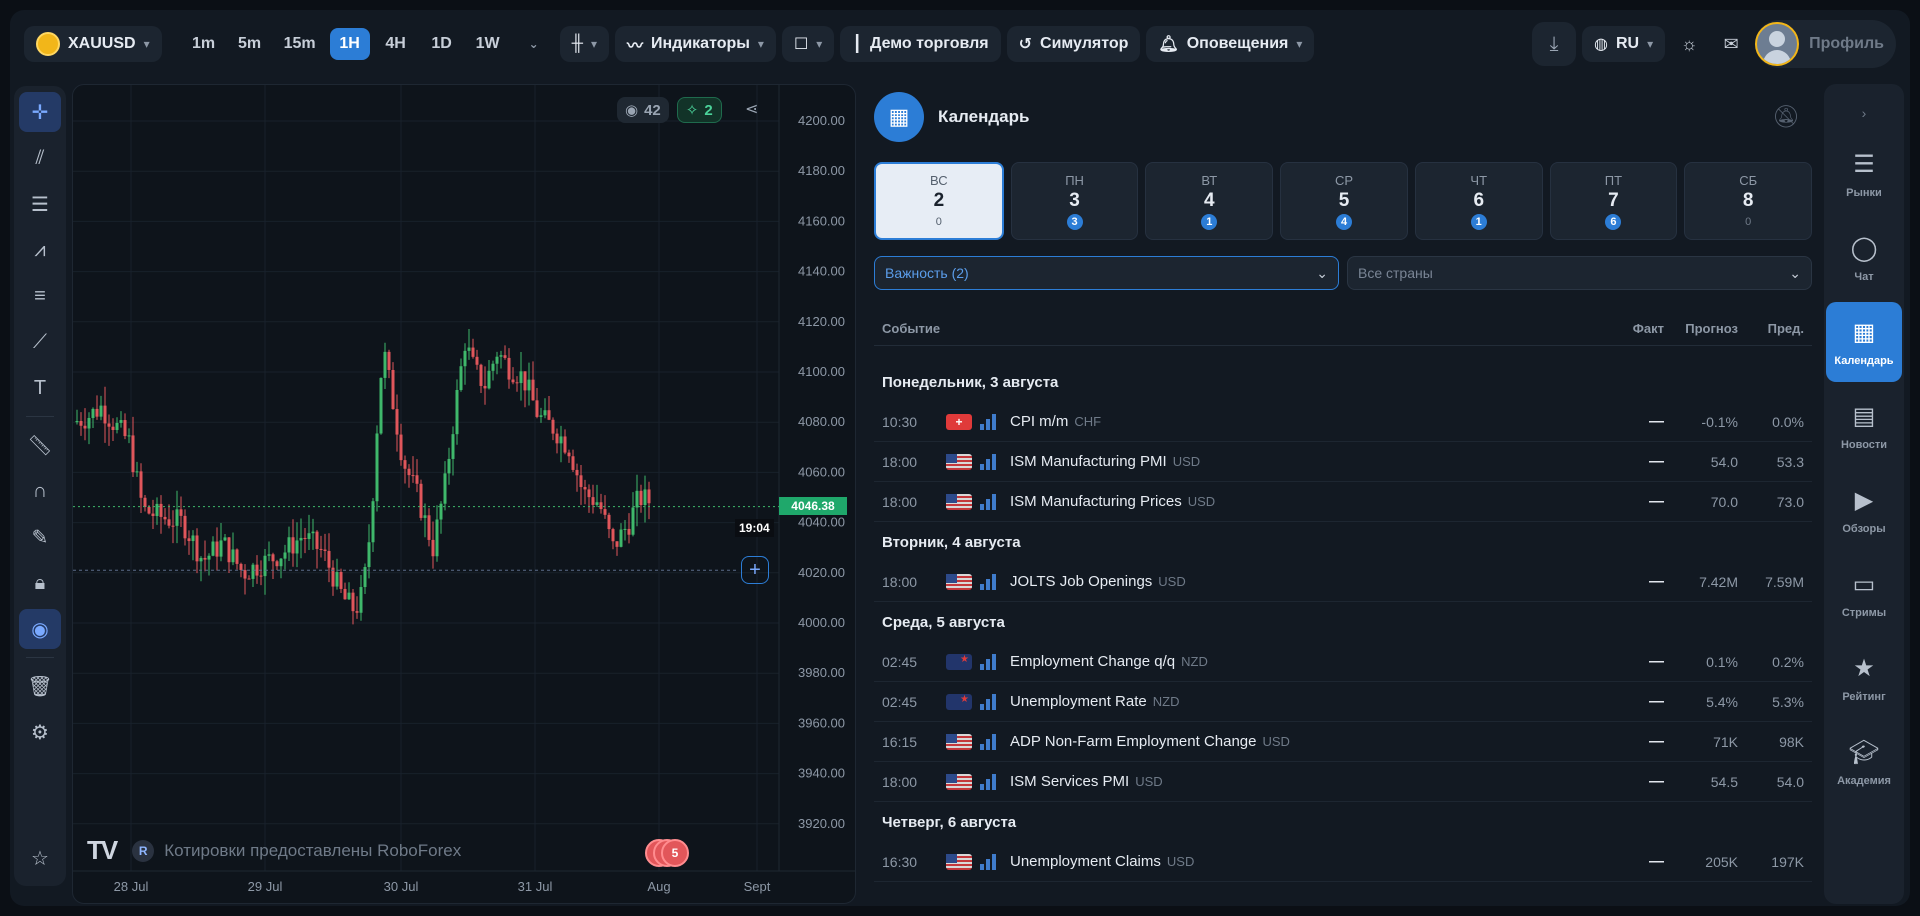  Describe the element at coordinates (1864, 174) in the screenshot. I see `sidebar-item-list: ☰ Рынки` at that location.